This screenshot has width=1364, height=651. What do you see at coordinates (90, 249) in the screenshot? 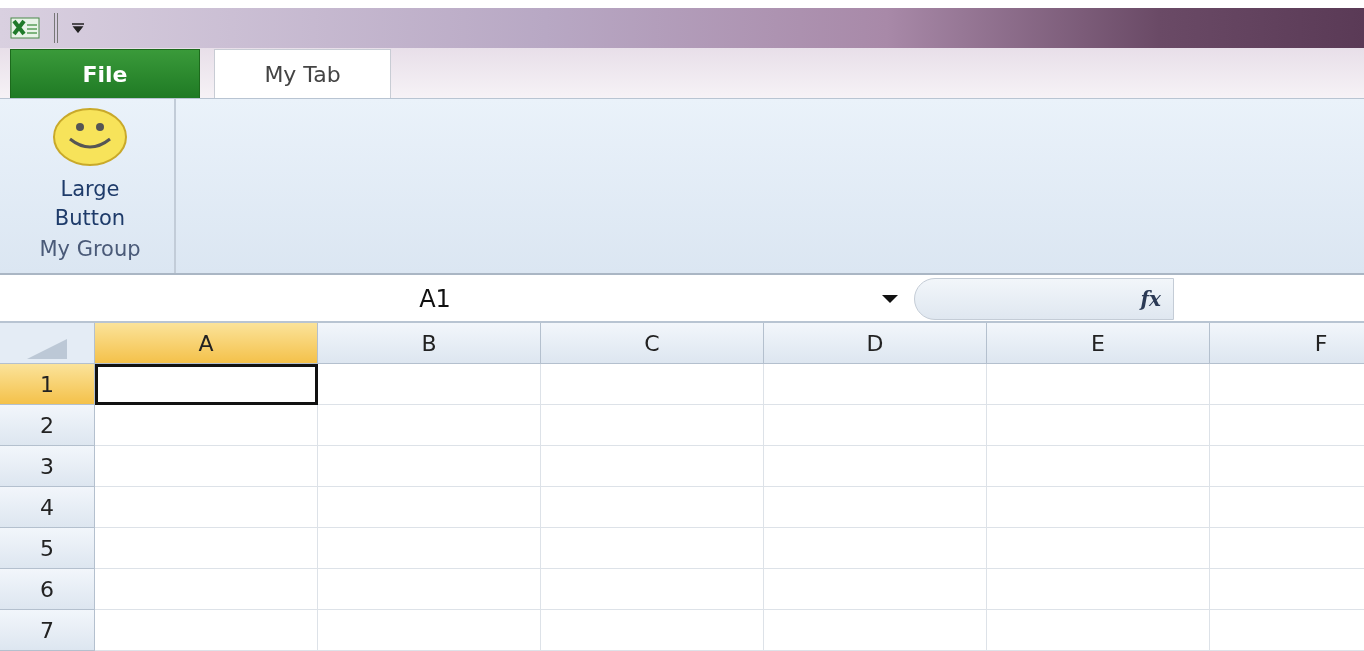
I see `group-label: My Group` at bounding box center [90, 249].